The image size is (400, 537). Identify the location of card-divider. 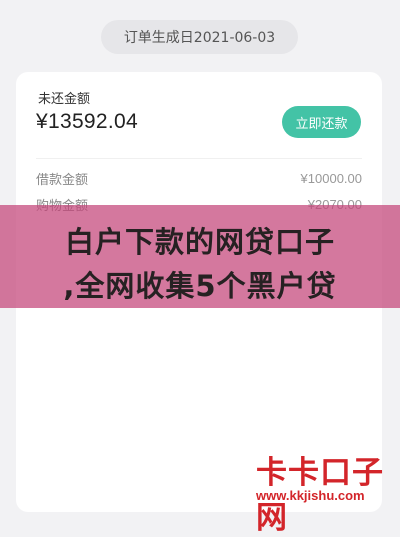
(199, 158).